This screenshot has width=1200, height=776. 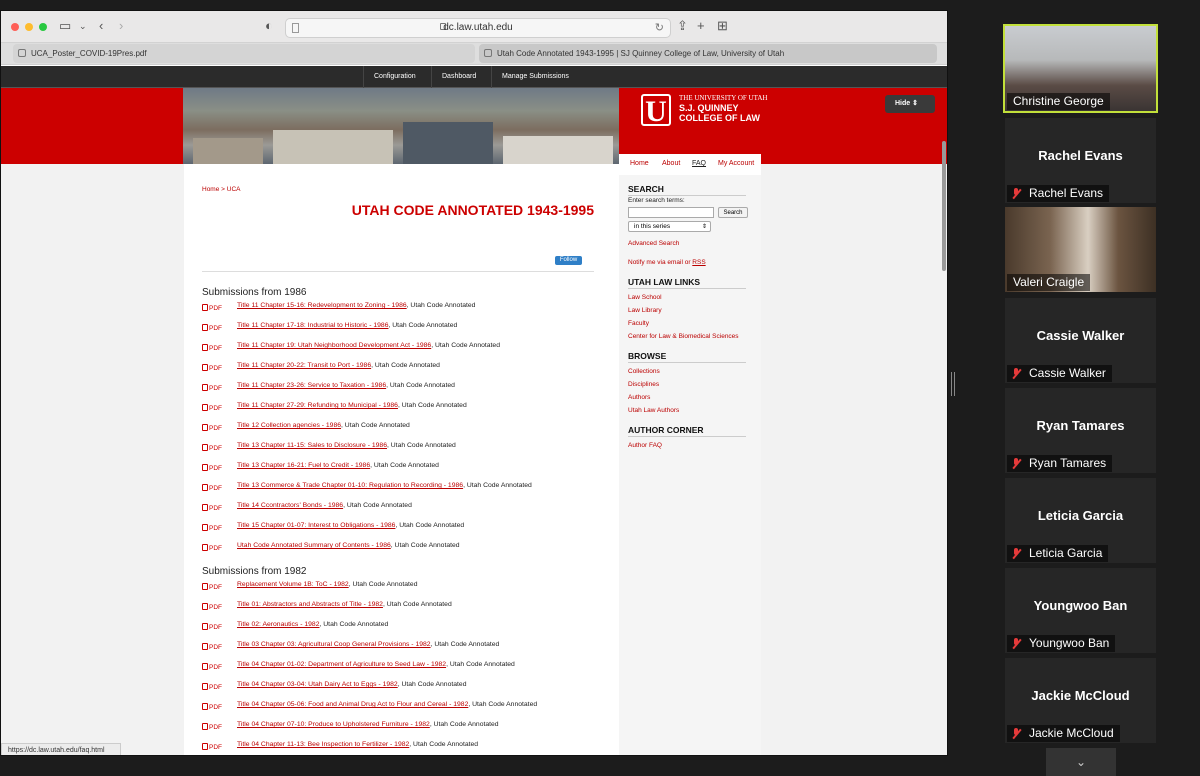 I want to click on link-biomedical-center: Center for Law & Biomedical Sciences, so click(x=683, y=336).